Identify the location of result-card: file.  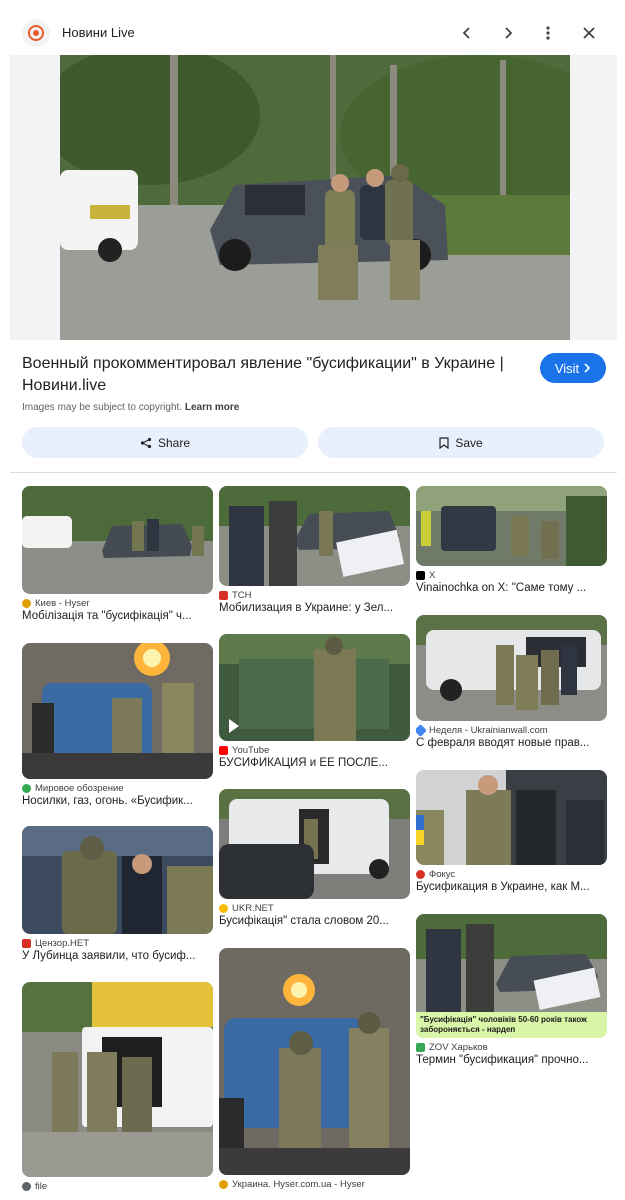
(117, 1087).